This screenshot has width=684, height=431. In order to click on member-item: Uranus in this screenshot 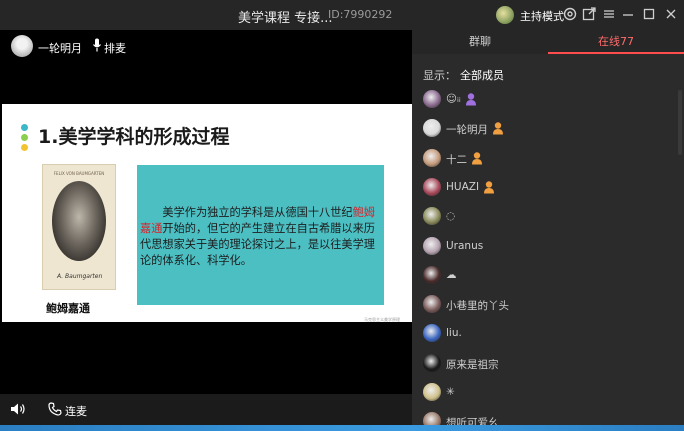, I will do `click(548, 247)`.